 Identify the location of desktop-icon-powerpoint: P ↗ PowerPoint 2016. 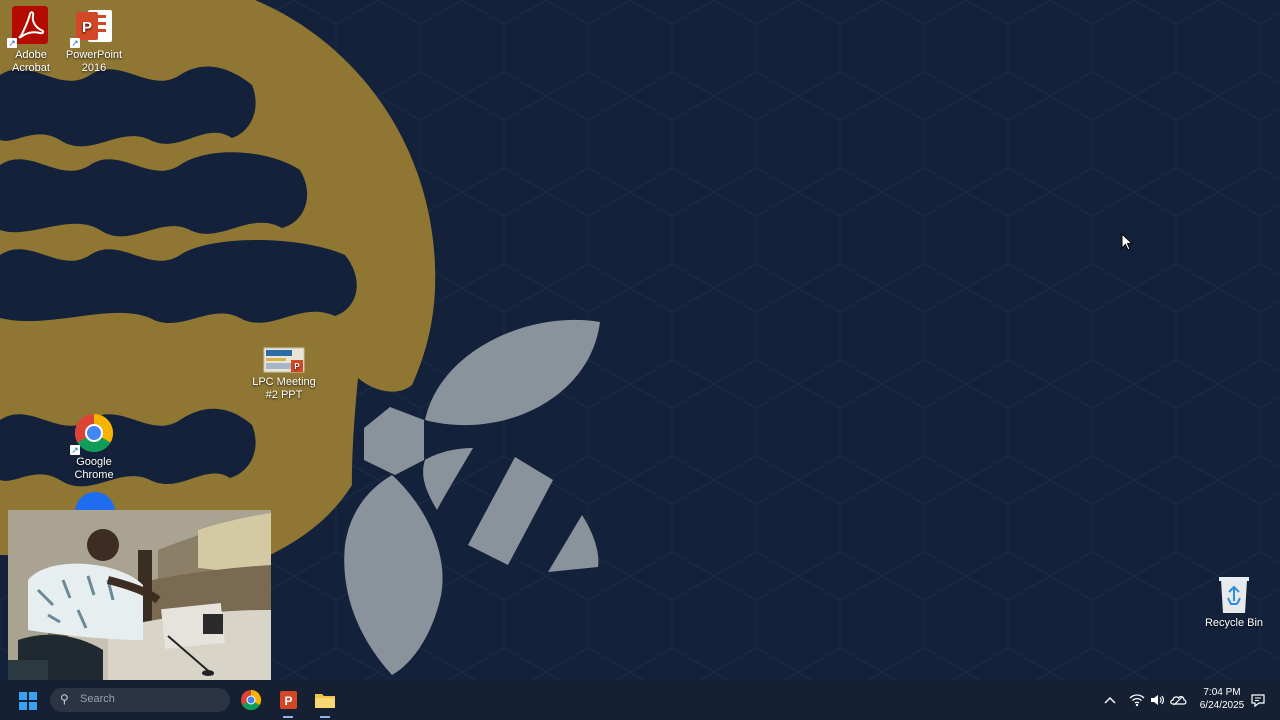
(94, 40).